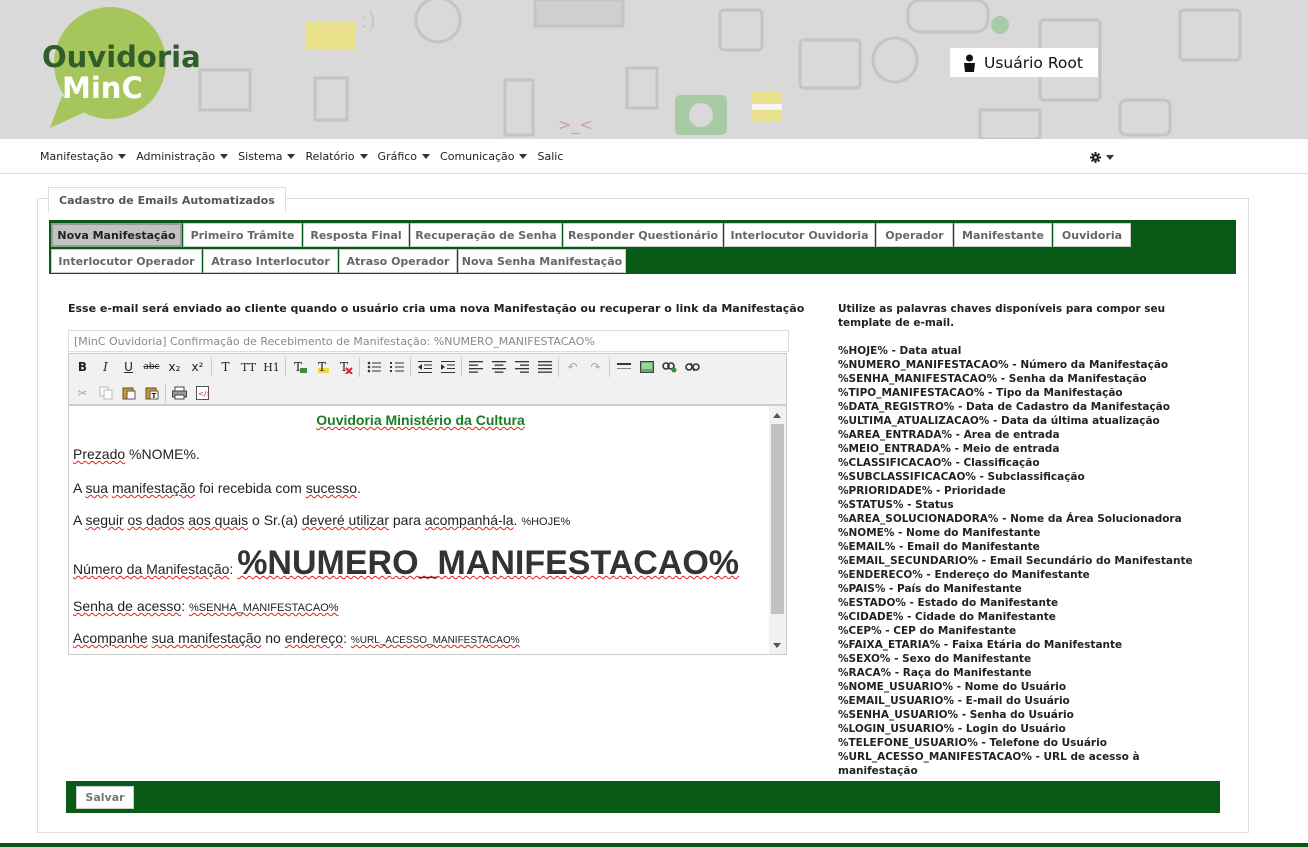 This screenshot has width=1308, height=847. I want to click on superscript-icon: x², so click(197, 367).